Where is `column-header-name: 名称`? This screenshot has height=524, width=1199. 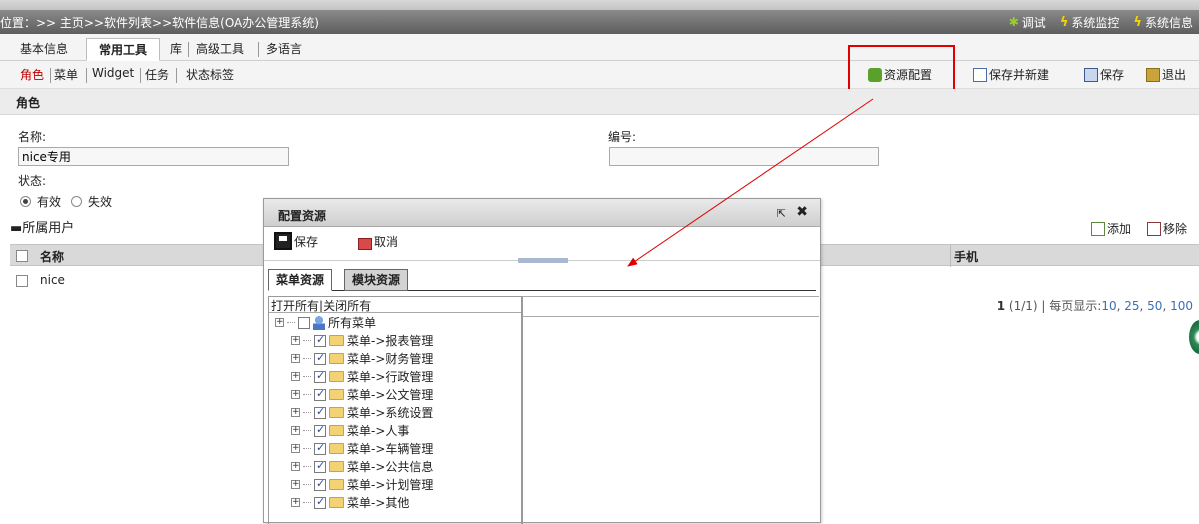 column-header-name: 名称 is located at coordinates (52, 256).